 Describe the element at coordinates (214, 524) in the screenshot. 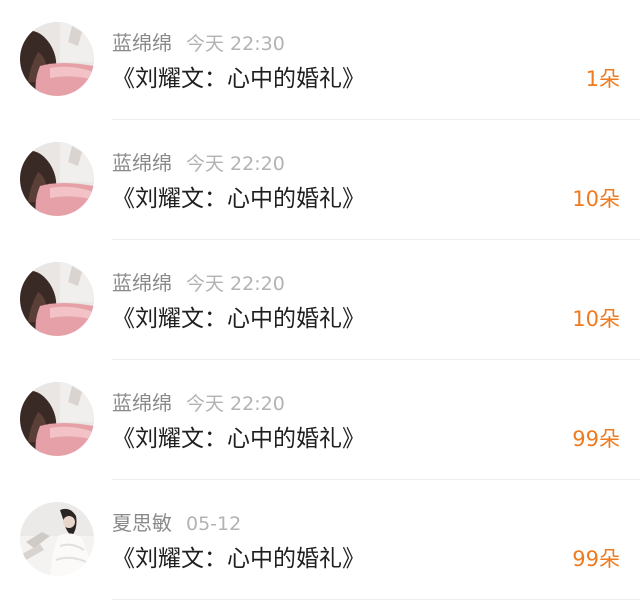

I see `timestamp: 05-12` at that location.